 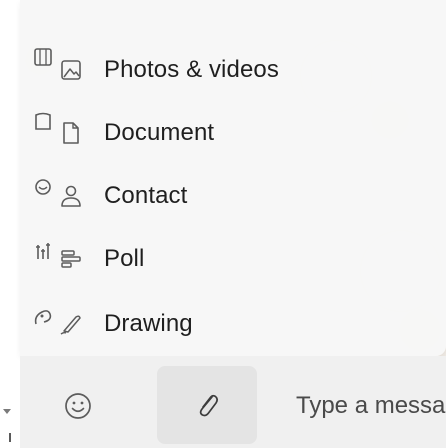 I want to click on menu-item-label: Contact, so click(x=146, y=195).